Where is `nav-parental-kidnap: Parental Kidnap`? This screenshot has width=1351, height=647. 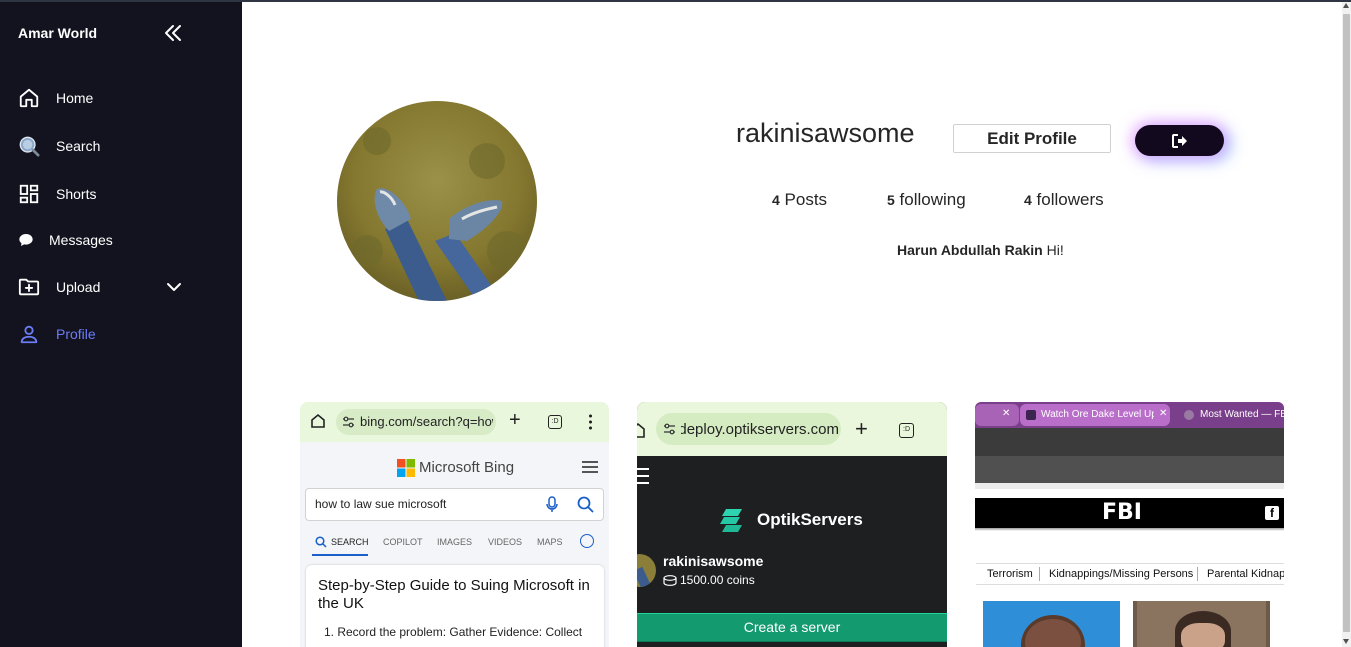
nav-parental-kidnap: Parental Kidnap is located at coordinates (1245, 574).